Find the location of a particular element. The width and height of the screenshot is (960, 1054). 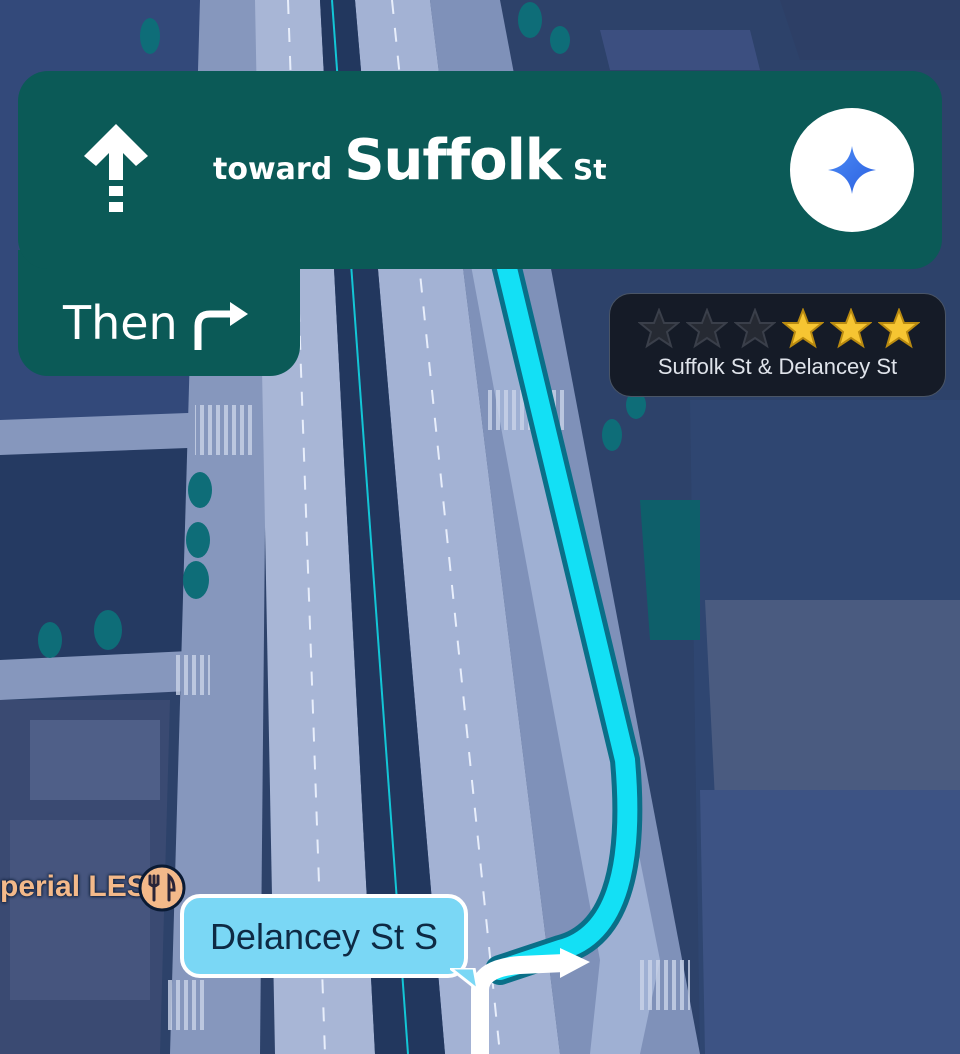

star-rating is located at coordinates (779, 329).